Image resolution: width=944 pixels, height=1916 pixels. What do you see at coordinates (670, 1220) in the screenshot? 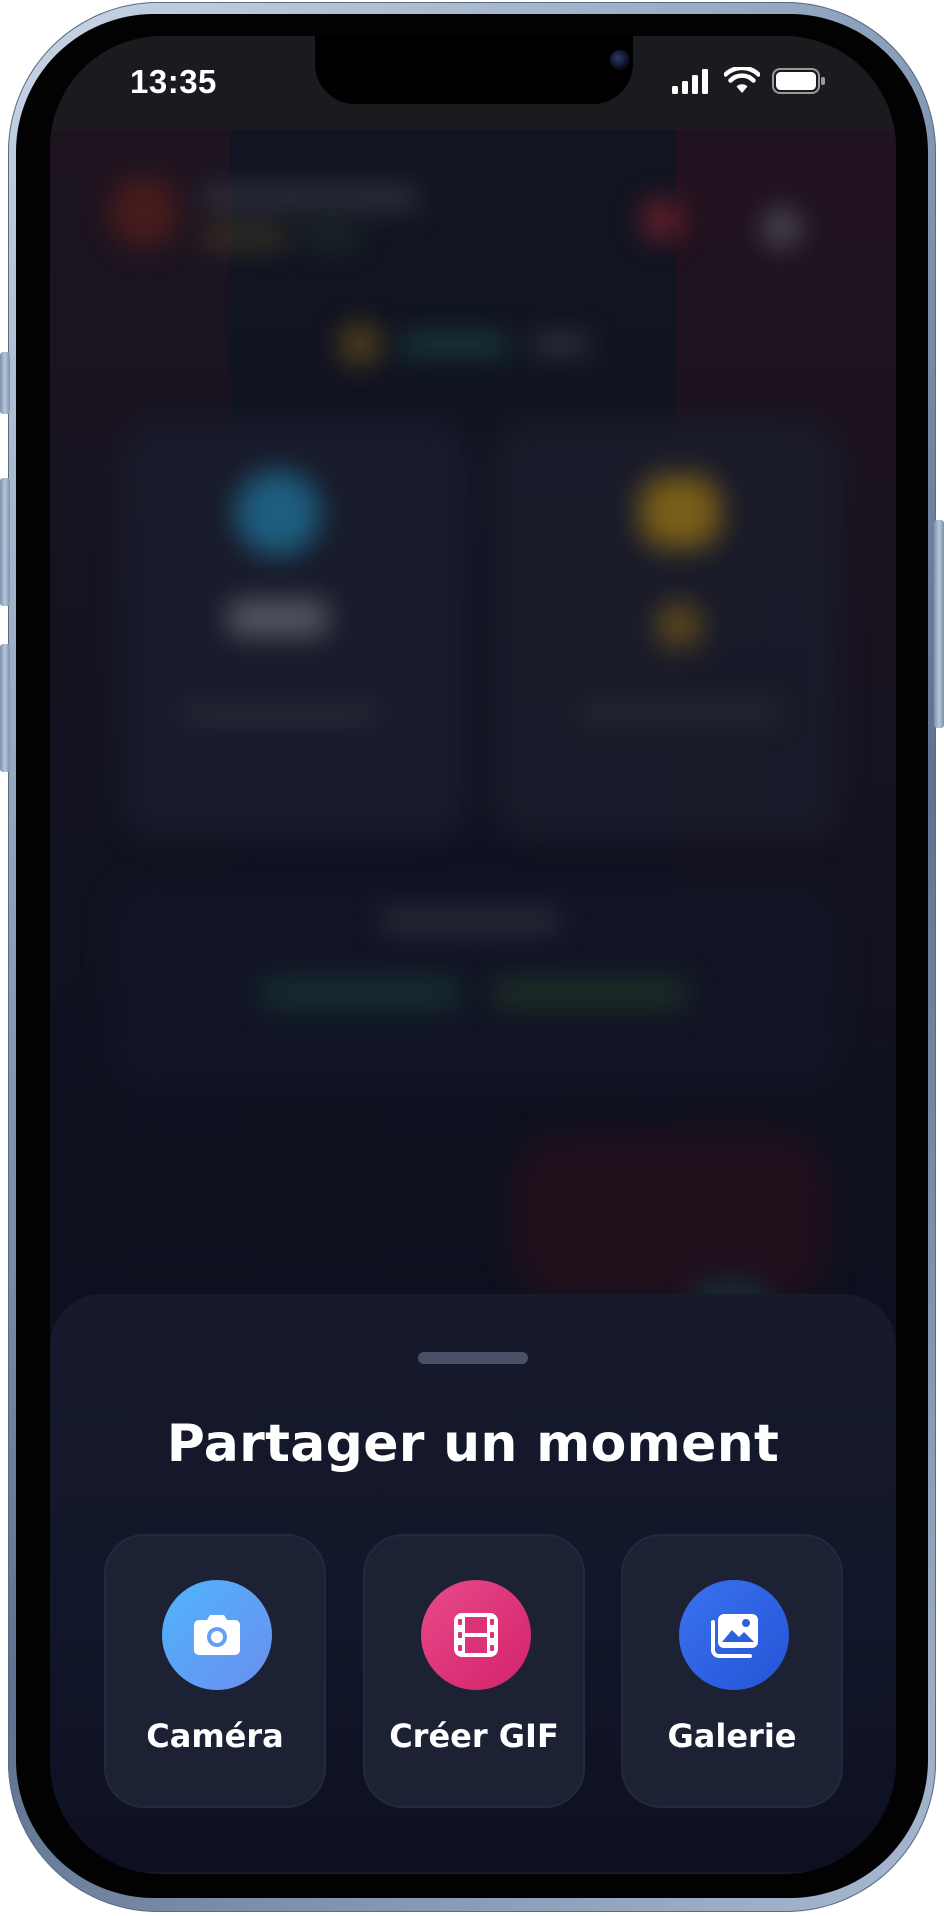
I see `blurred-lower-red` at bounding box center [670, 1220].